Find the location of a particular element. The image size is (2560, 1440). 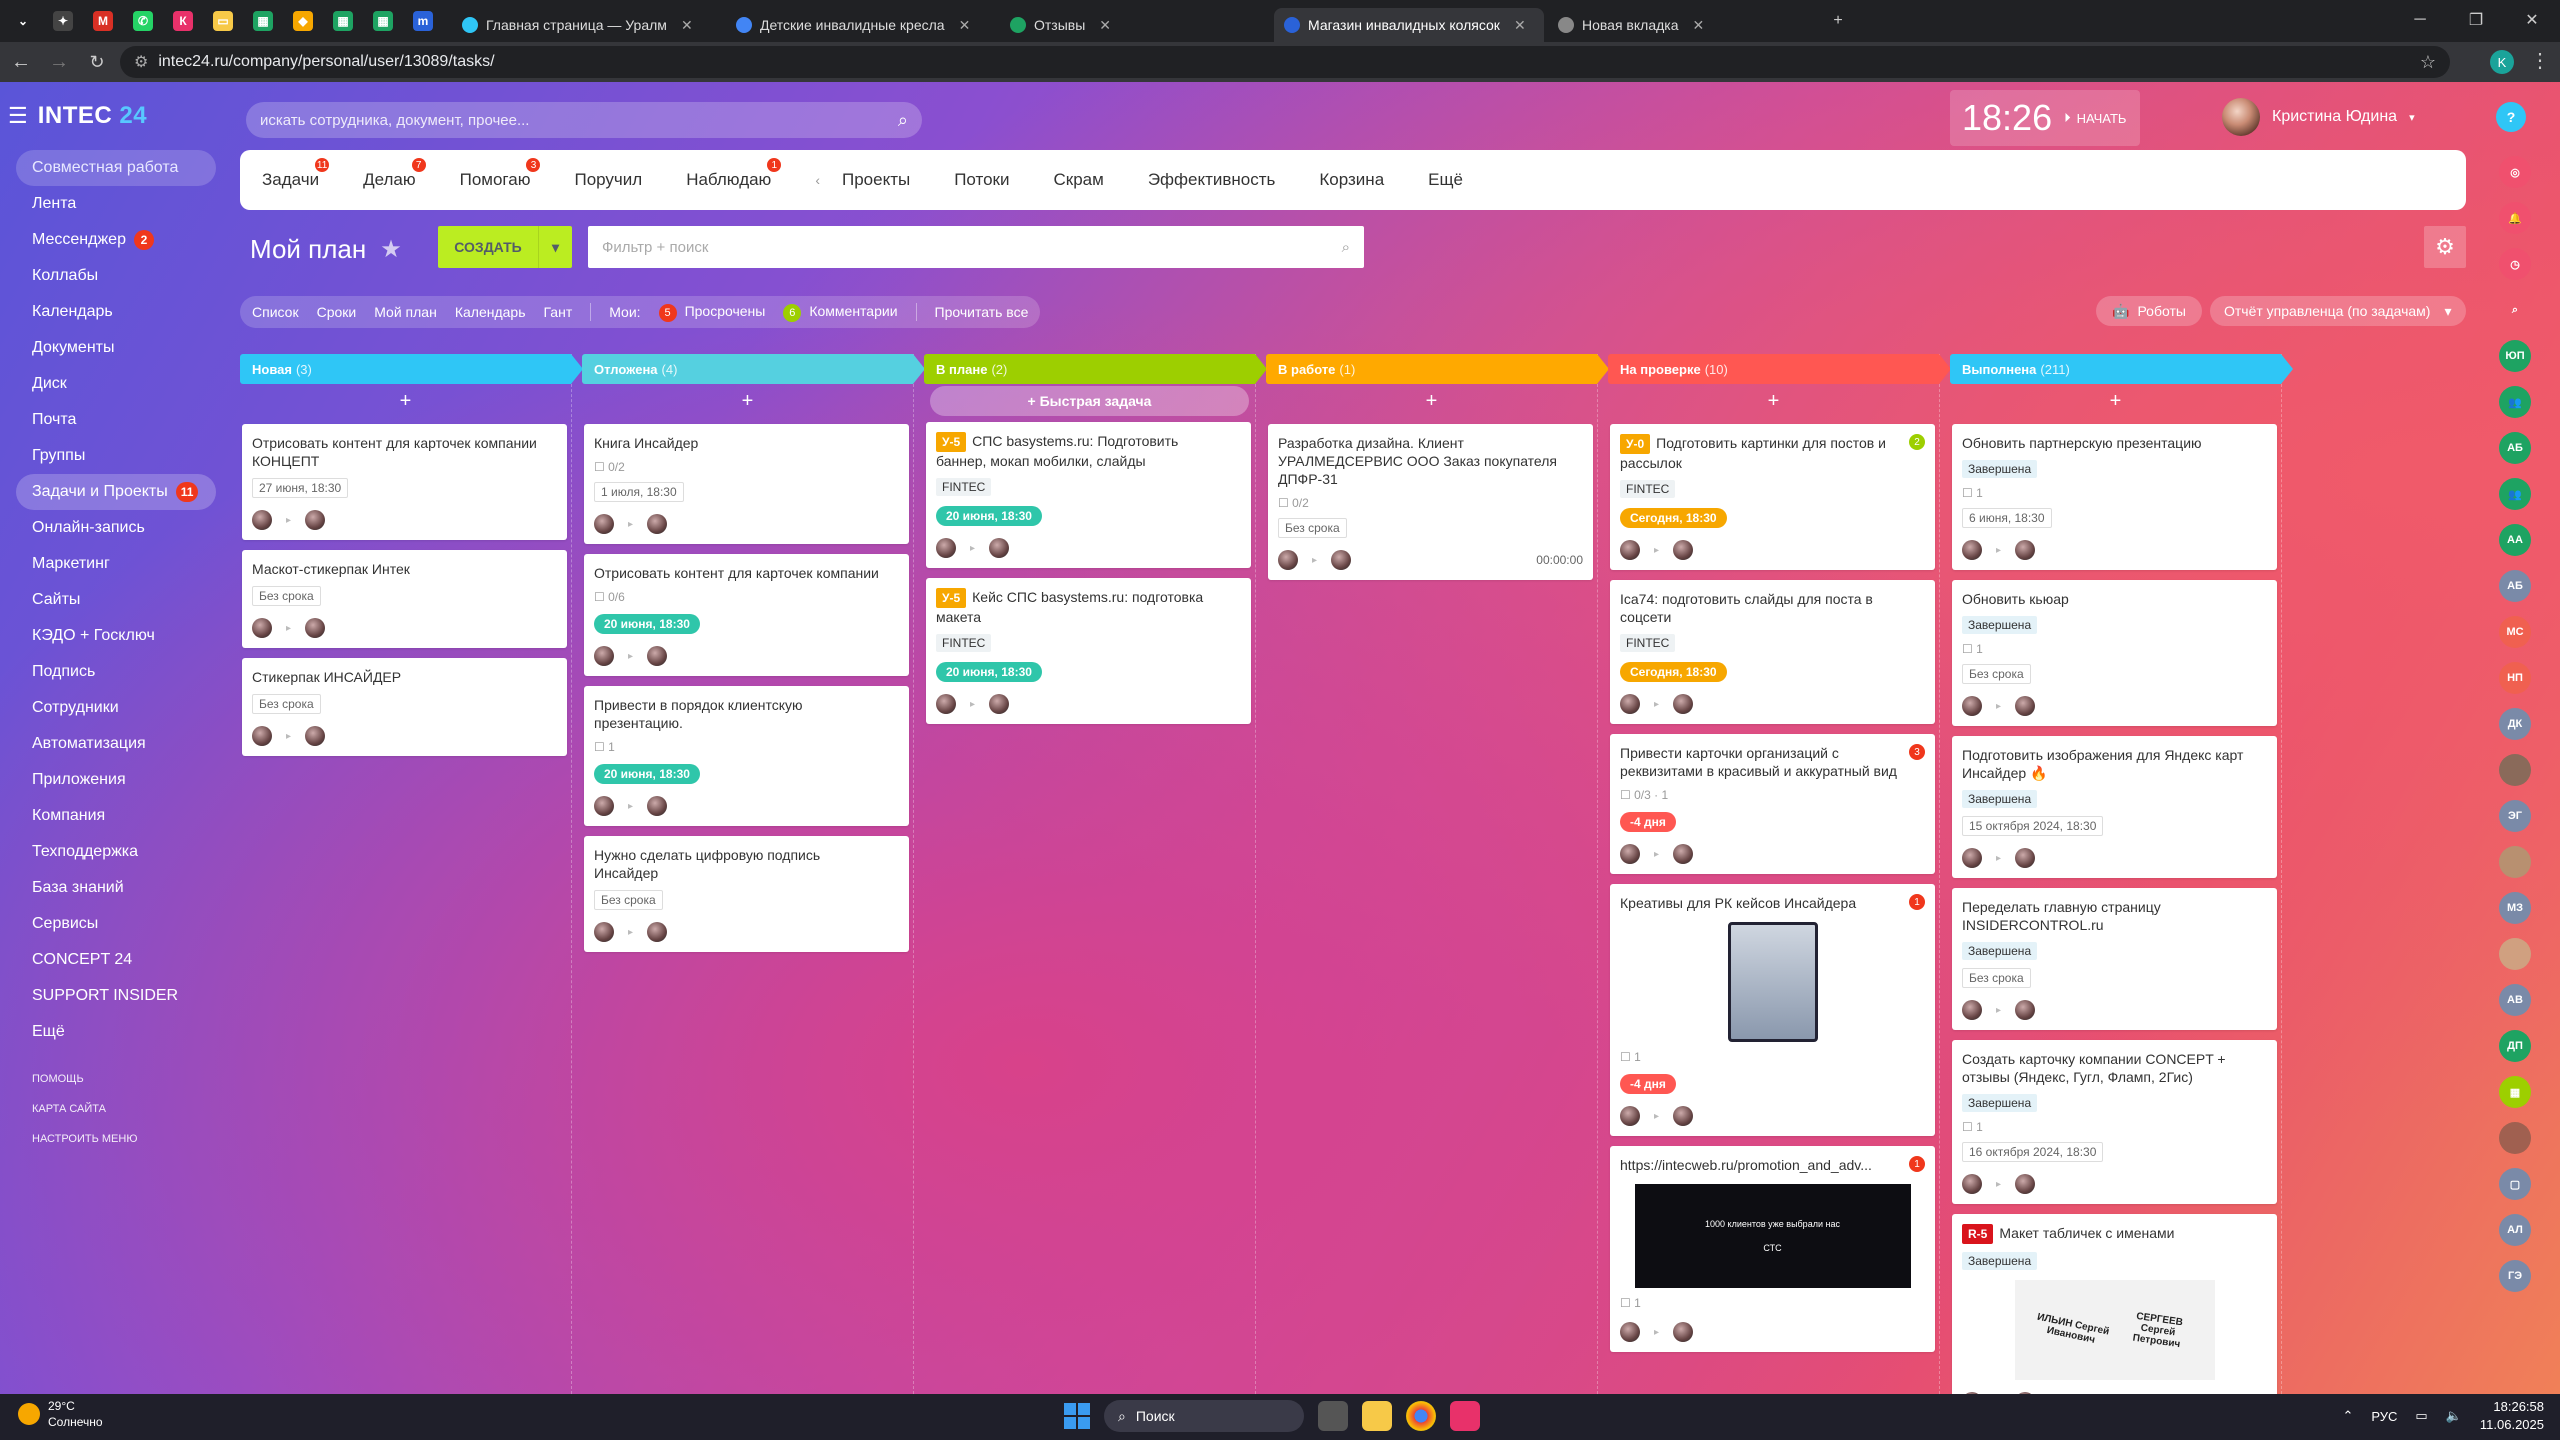

left-menu-item: Диск is located at coordinates (116, 384).